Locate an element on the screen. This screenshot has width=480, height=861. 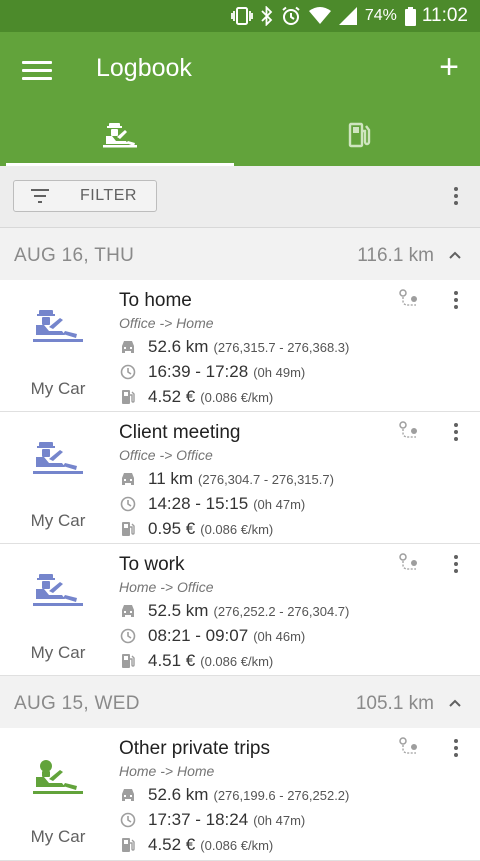
page-title: Logbook is located at coordinates (144, 68).